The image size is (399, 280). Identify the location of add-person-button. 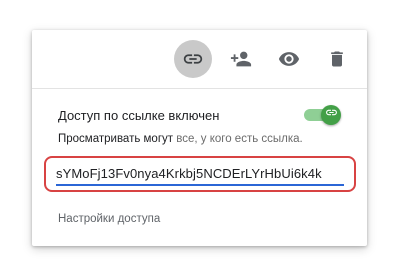
(241, 59).